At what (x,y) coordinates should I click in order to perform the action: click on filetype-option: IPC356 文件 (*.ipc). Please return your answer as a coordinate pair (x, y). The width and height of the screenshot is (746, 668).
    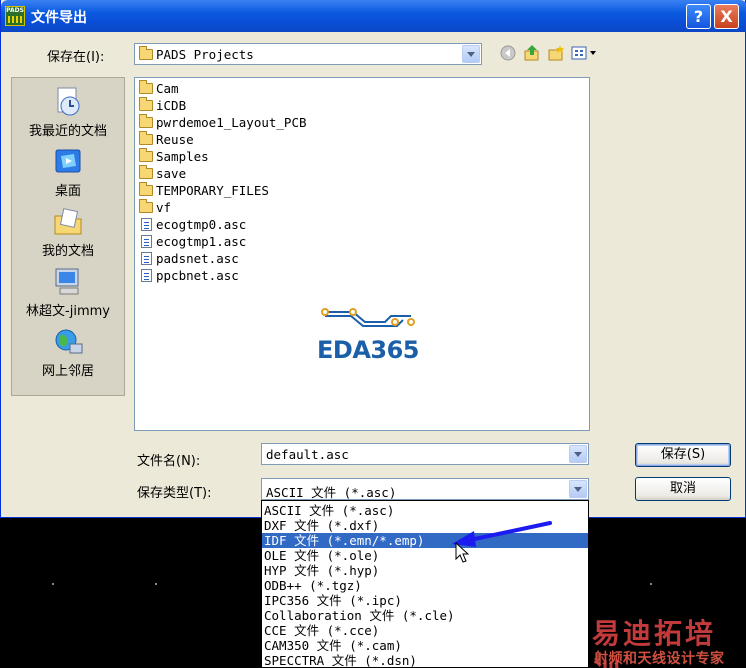
    Looking at the image, I should click on (425, 600).